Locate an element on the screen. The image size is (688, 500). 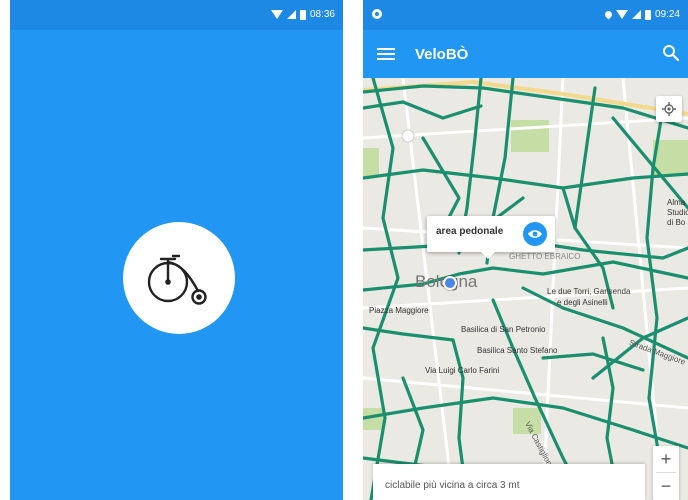
app-logo is located at coordinates (179, 278).